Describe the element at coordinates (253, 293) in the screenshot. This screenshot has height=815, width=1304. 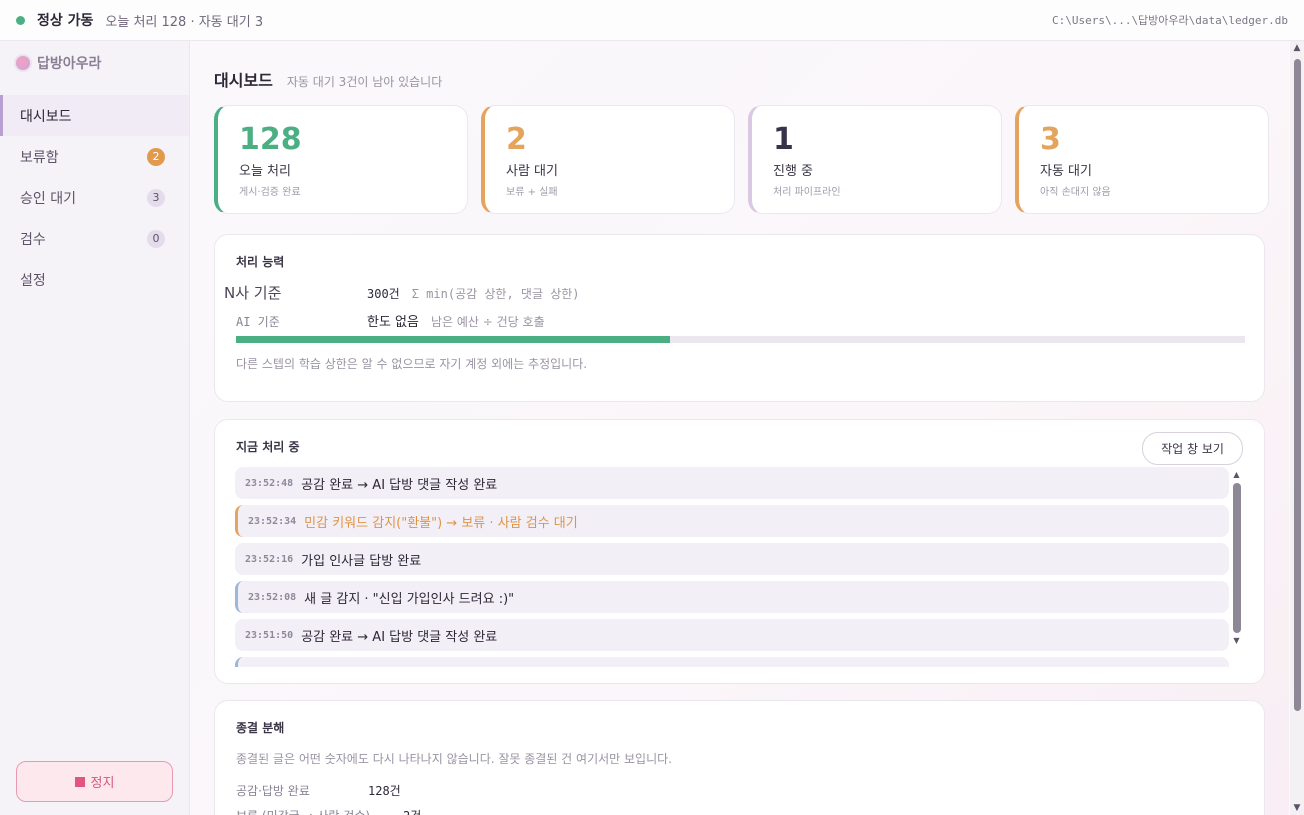
I see `capacity-label: N사 기준` at that location.